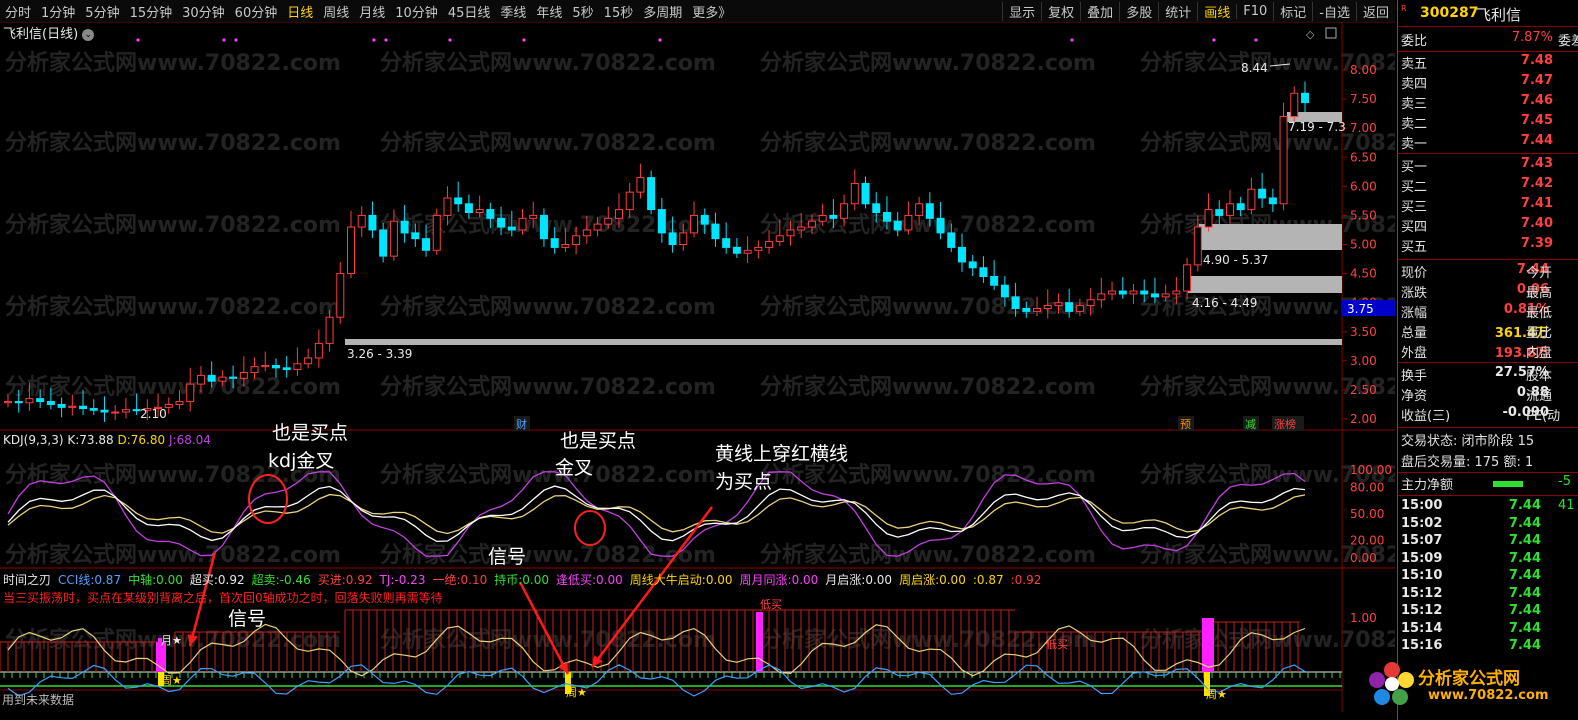  Describe the element at coordinates (459, 580) in the screenshot. I see `indicator3-item: 一绝:0.10` at that location.